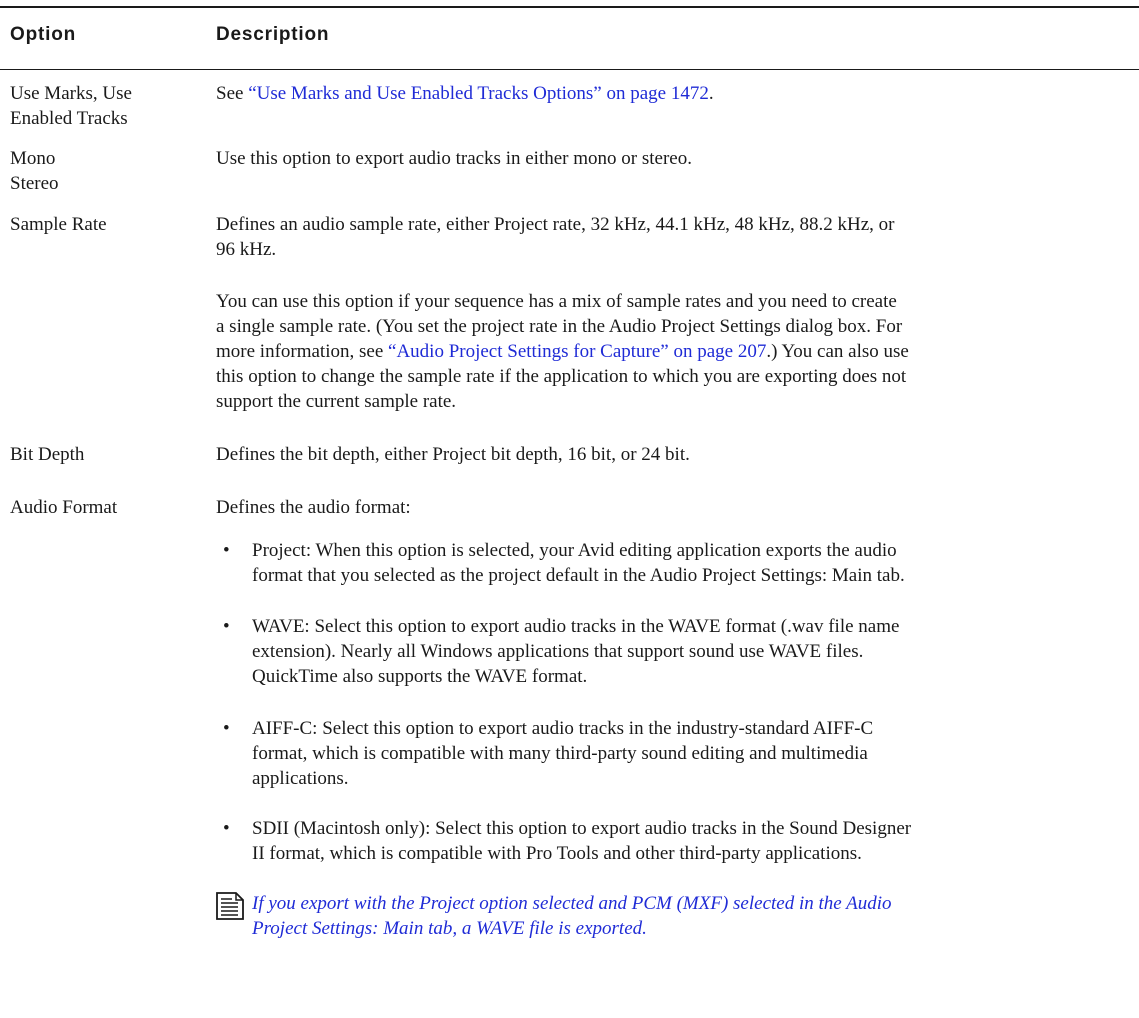  I want to click on option-mono-stereo: Mono Stereo, so click(105, 171).